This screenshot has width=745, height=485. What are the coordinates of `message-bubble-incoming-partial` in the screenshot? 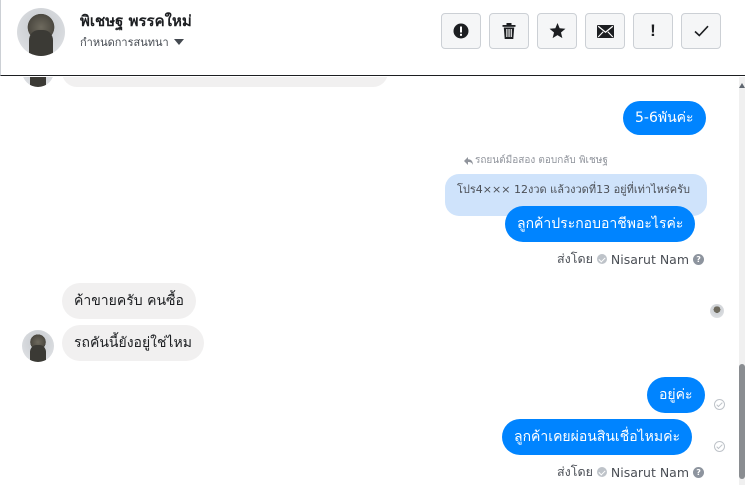 It's located at (225, 82).